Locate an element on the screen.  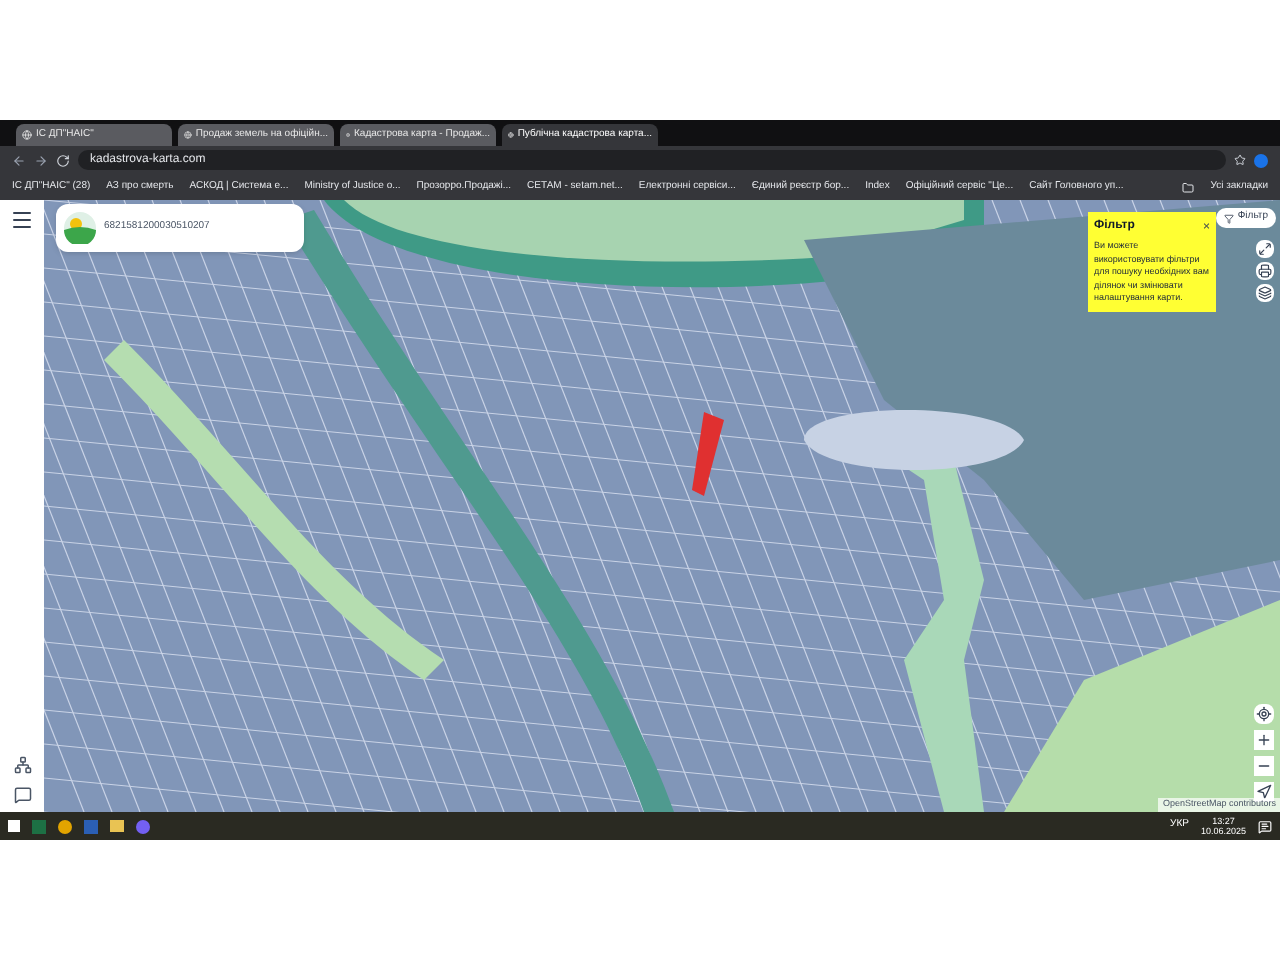
filter-icon is located at coordinates (1228, 218).